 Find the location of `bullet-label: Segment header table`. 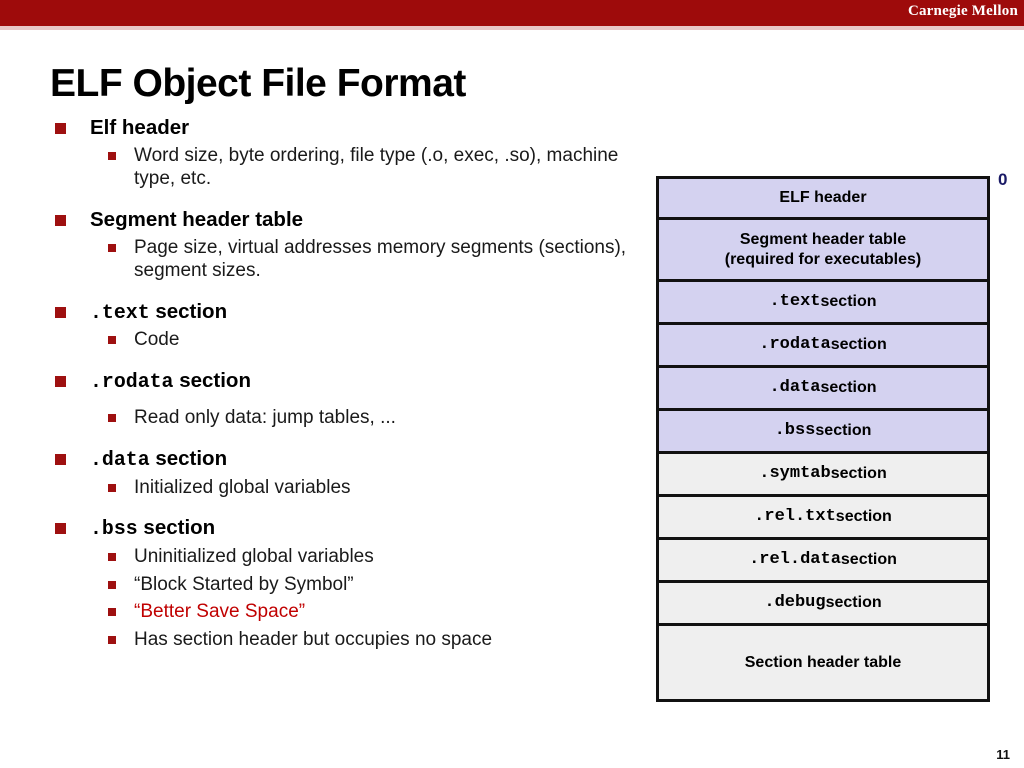

bullet-label: Segment header table is located at coordinates (197, 219).